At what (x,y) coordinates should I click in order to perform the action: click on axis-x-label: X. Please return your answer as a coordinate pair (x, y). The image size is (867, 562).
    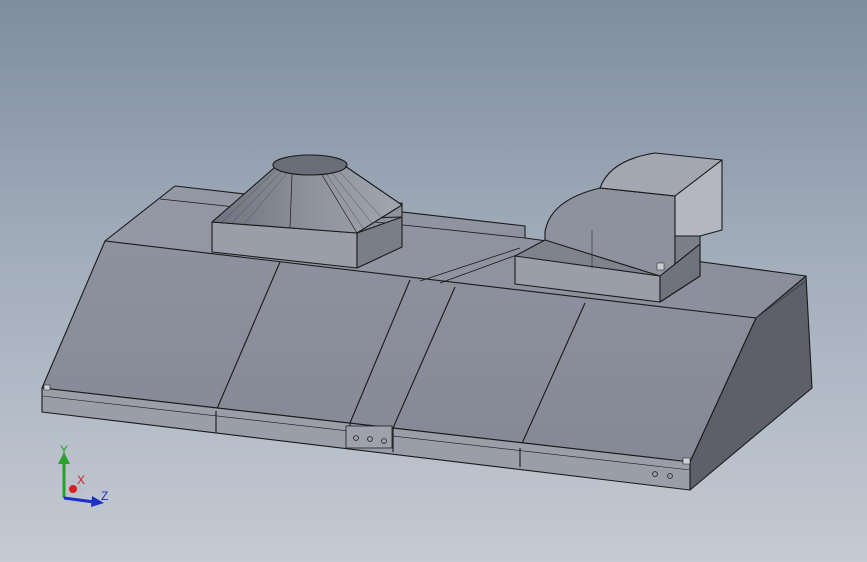
    Looking at the image, I should click on (81, 480).